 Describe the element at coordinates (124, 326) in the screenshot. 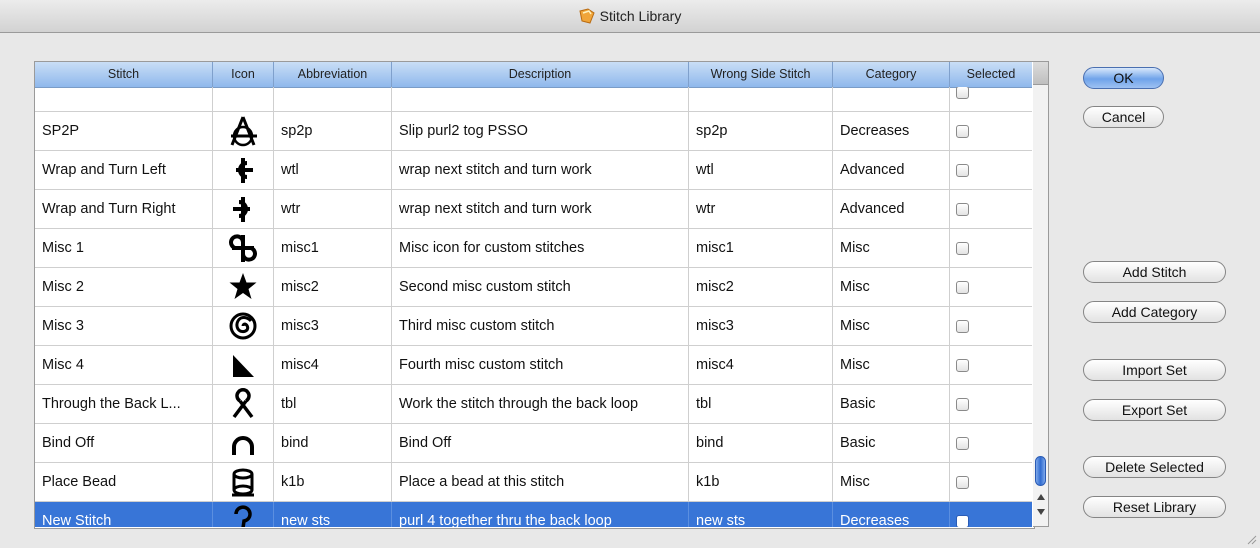

I see `stitch-name-cell: Misc 3` at that location.